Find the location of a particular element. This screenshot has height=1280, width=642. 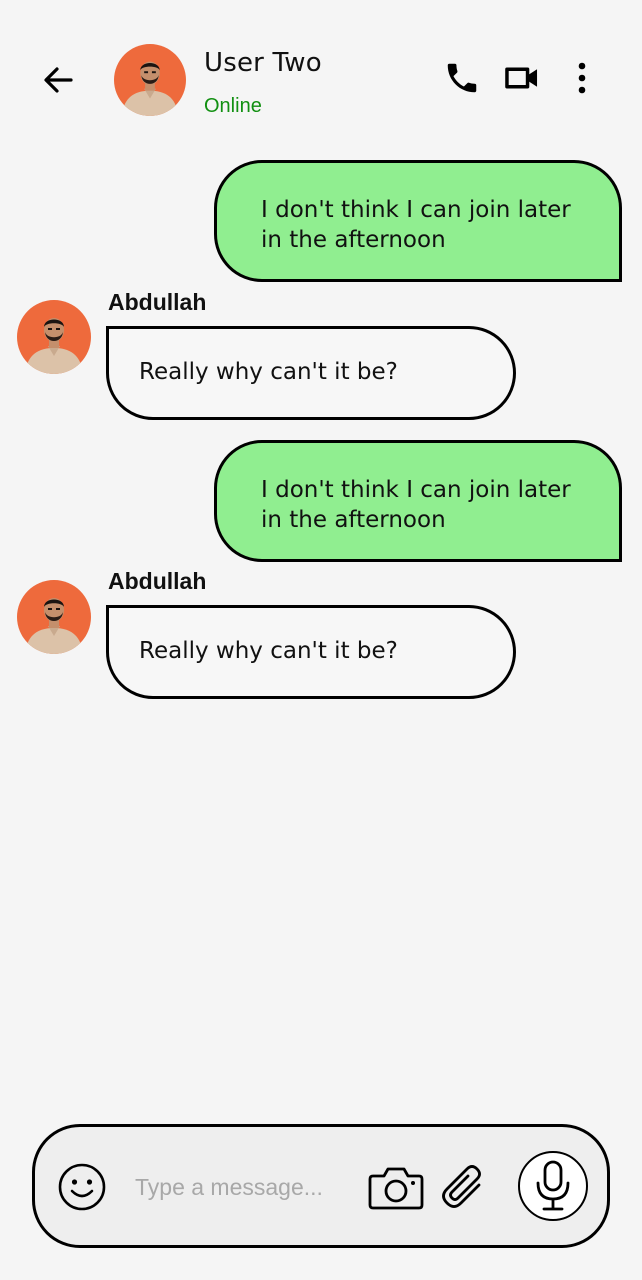

message-composer is located at coordinates (321, 1186).